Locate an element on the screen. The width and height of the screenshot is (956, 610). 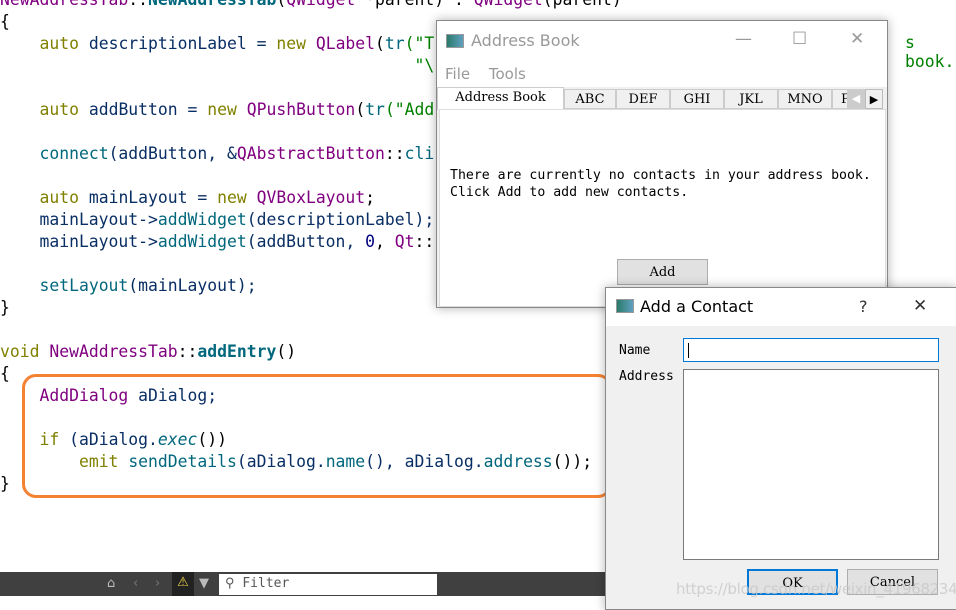
forward-icon: › is located at coordinates (157, 583).